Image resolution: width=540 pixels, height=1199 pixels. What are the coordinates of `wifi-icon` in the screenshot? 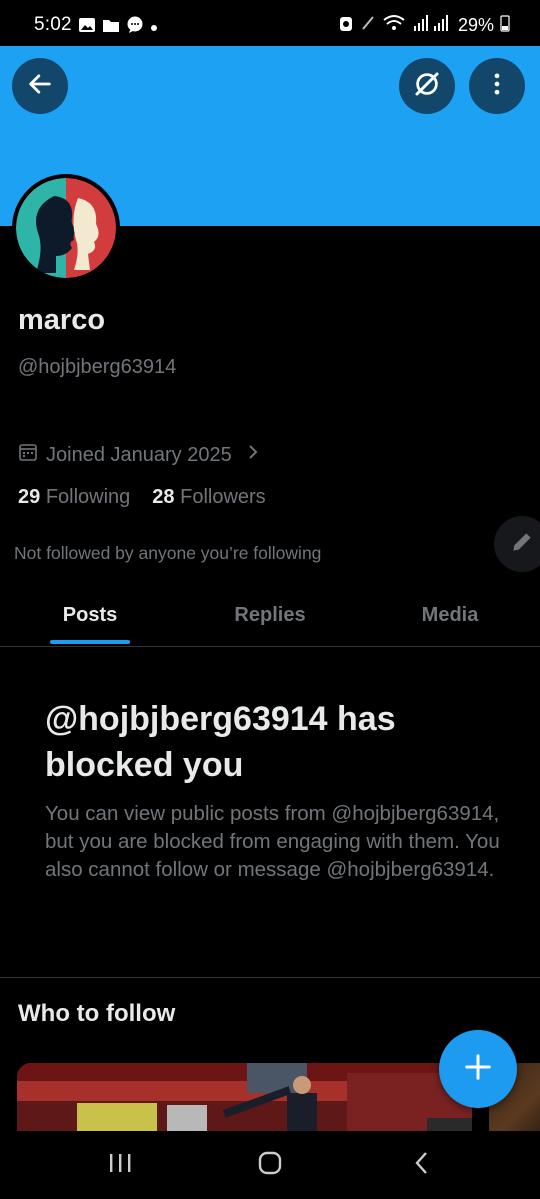 It's located at (394, 25).